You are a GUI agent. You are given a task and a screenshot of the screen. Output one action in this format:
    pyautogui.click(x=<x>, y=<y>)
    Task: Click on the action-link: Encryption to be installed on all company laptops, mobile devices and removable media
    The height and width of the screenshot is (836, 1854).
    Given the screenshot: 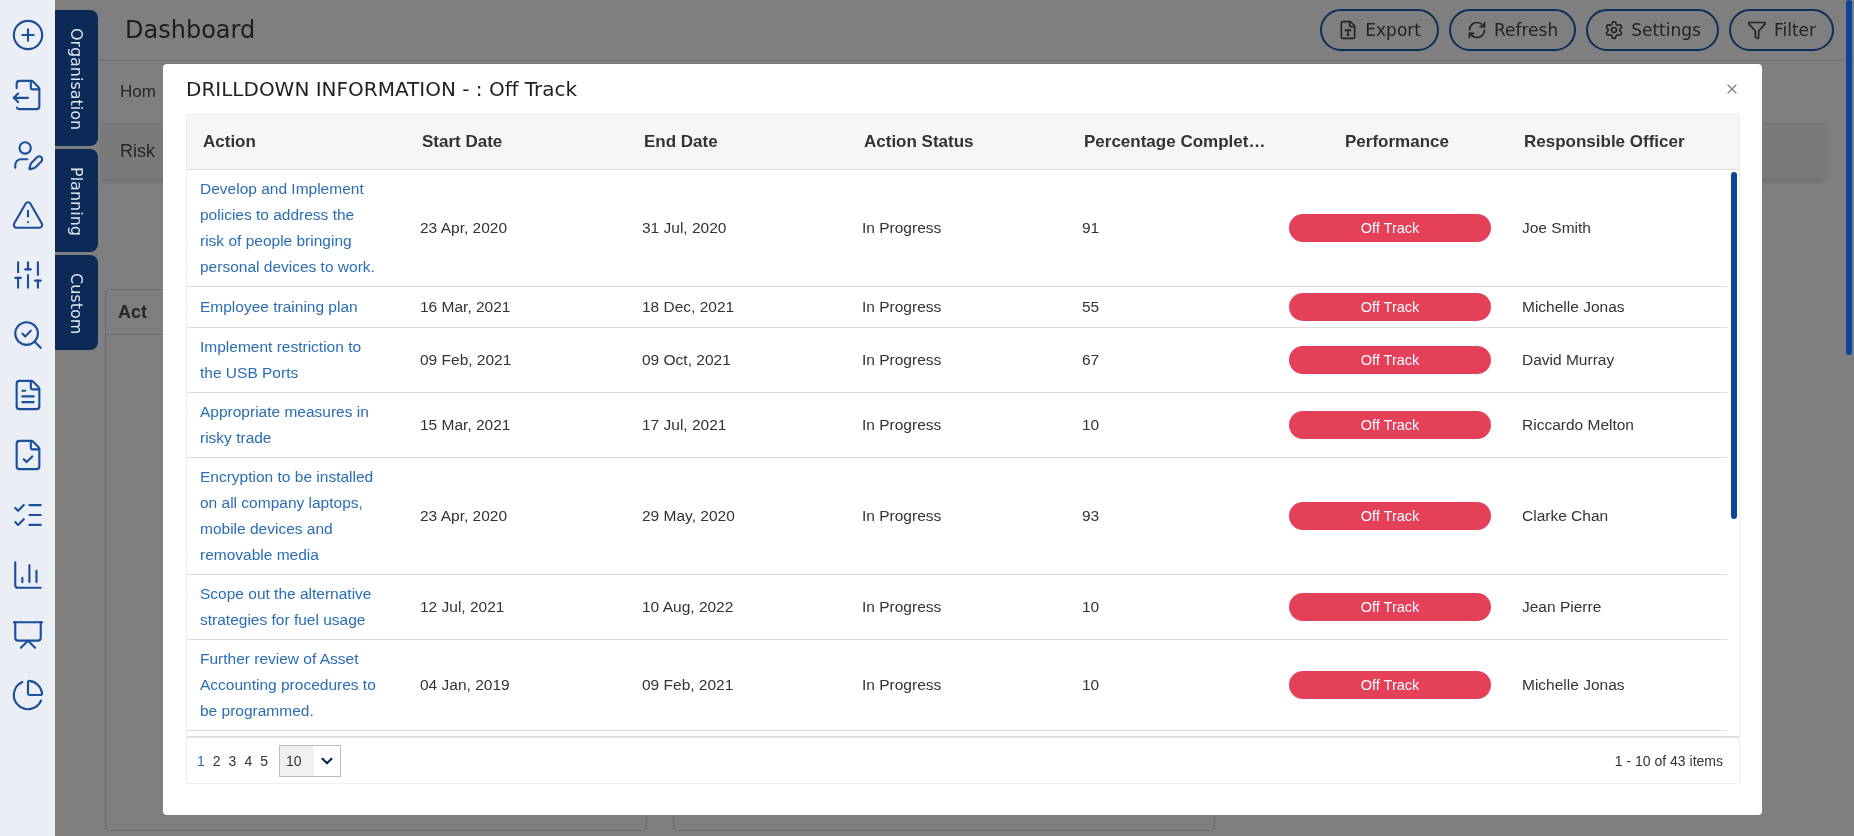 What is the action you would take?
    pyautogui.click(x=284, y=516)
    